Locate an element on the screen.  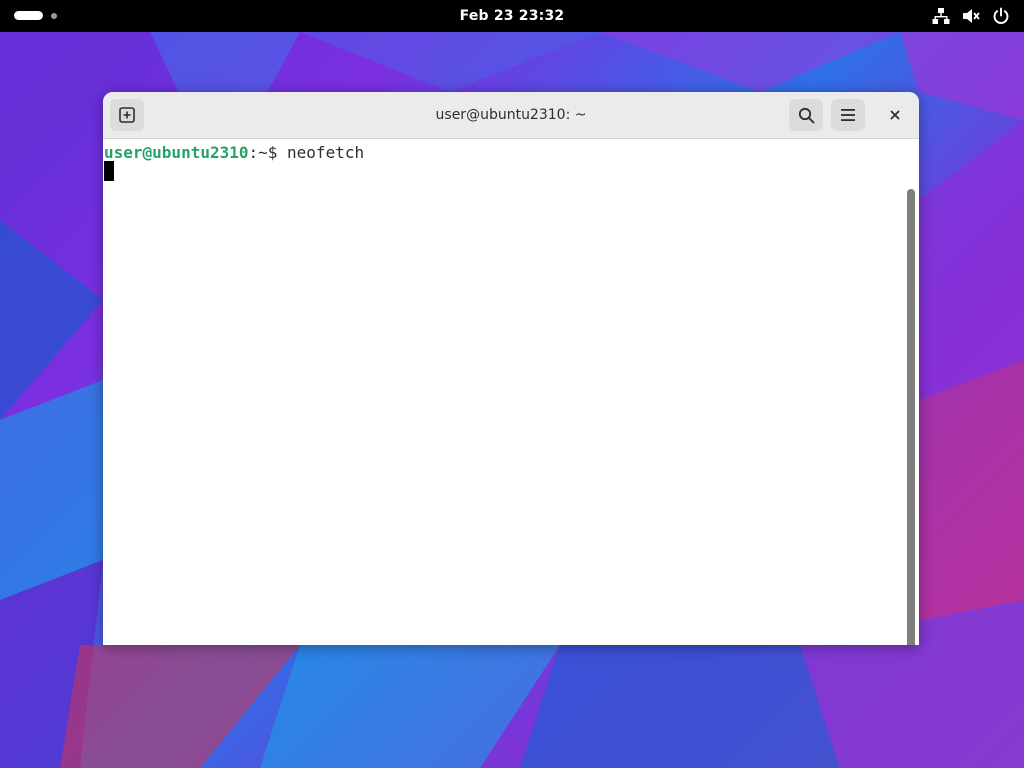
volume-muted-icon is located at coordinates (971, 16).